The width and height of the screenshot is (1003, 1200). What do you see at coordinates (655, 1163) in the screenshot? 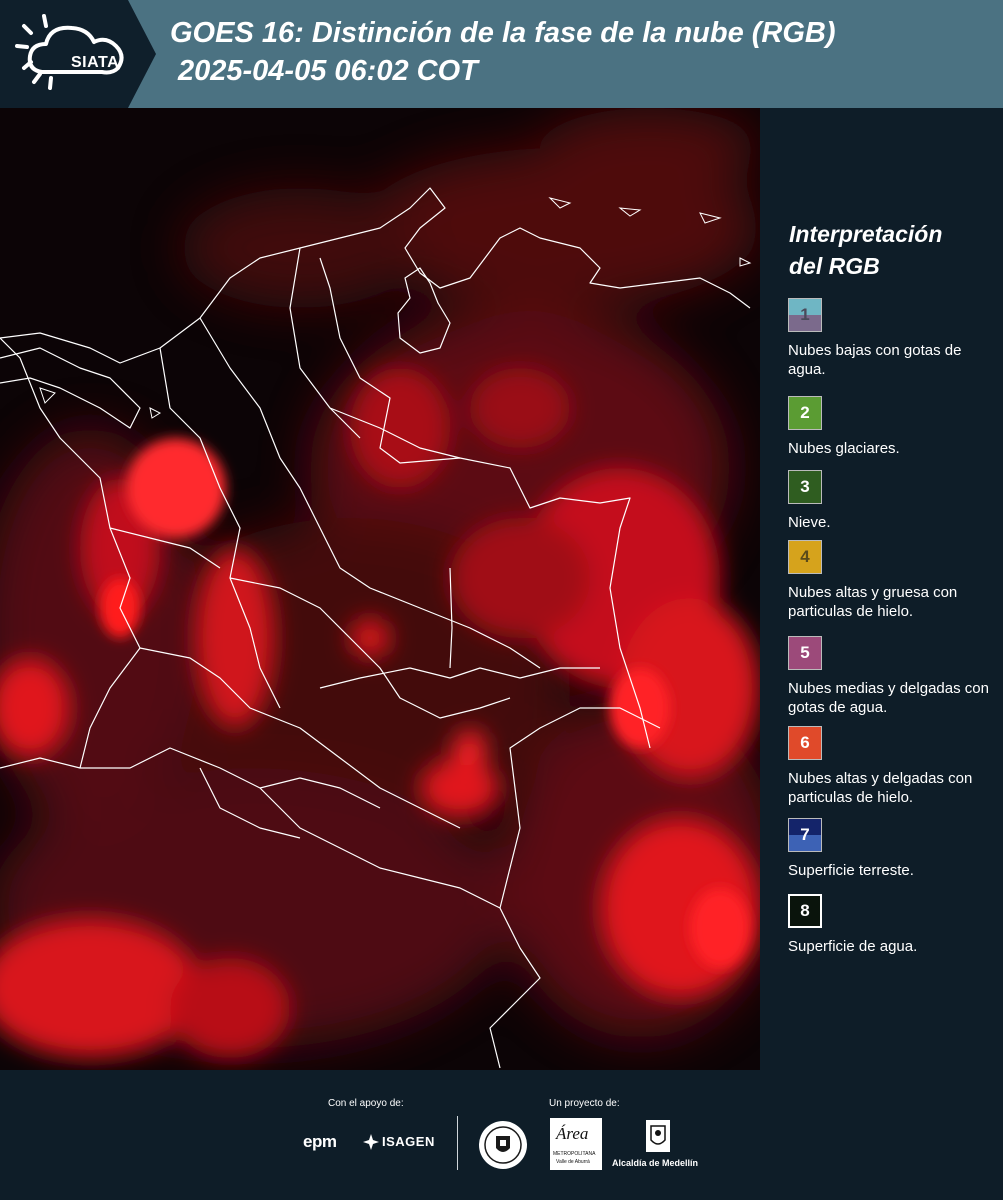
I see `medellin-logo-text: Alcaldía de Medellín` at bounding box center [655, 1163].